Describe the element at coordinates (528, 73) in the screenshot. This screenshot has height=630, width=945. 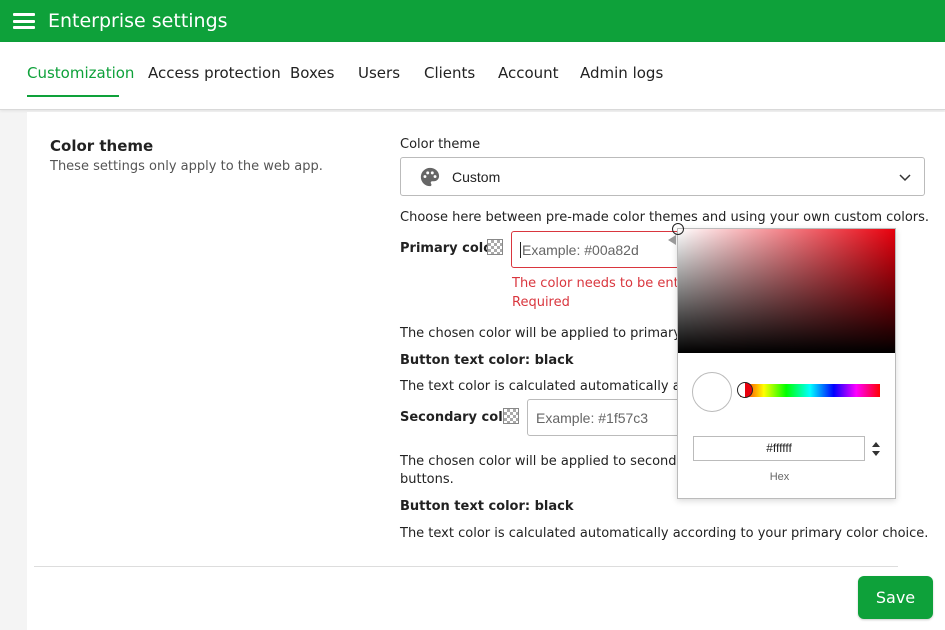
I see `tab-account: Account` at that location.